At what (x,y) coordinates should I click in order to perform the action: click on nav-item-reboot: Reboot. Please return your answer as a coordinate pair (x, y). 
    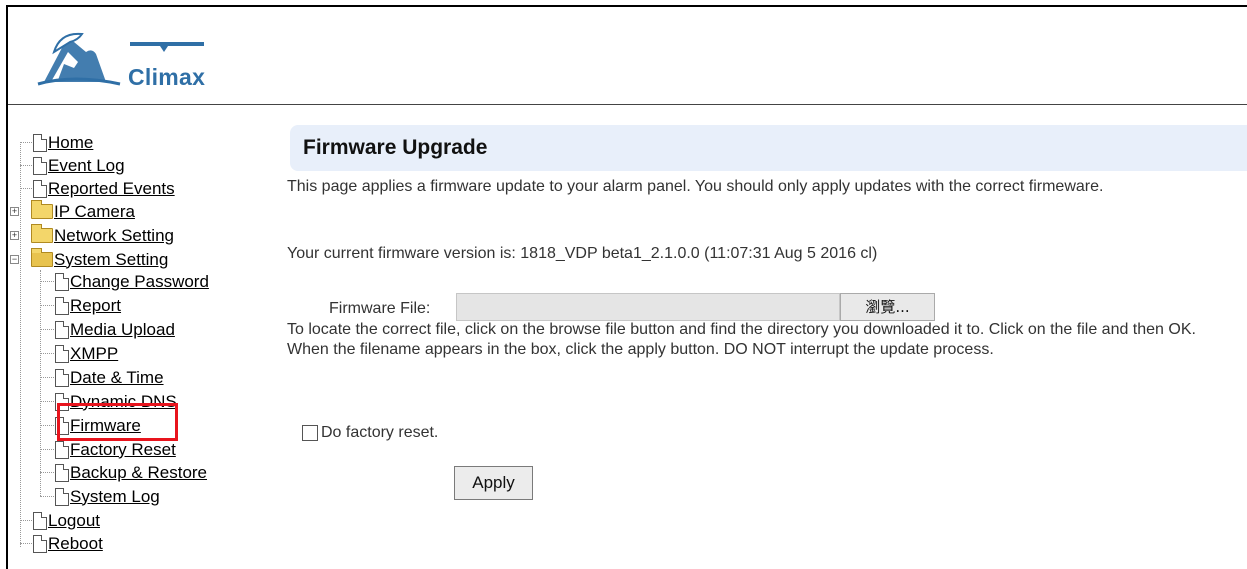
    Looking at the image, I should click on (61, 543).